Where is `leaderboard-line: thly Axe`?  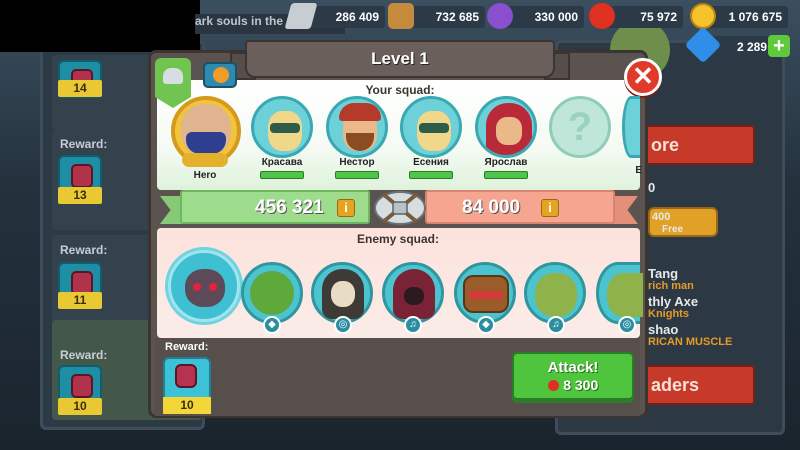 leaderboard-line: thly Axe is located at coordinates (673, 301).